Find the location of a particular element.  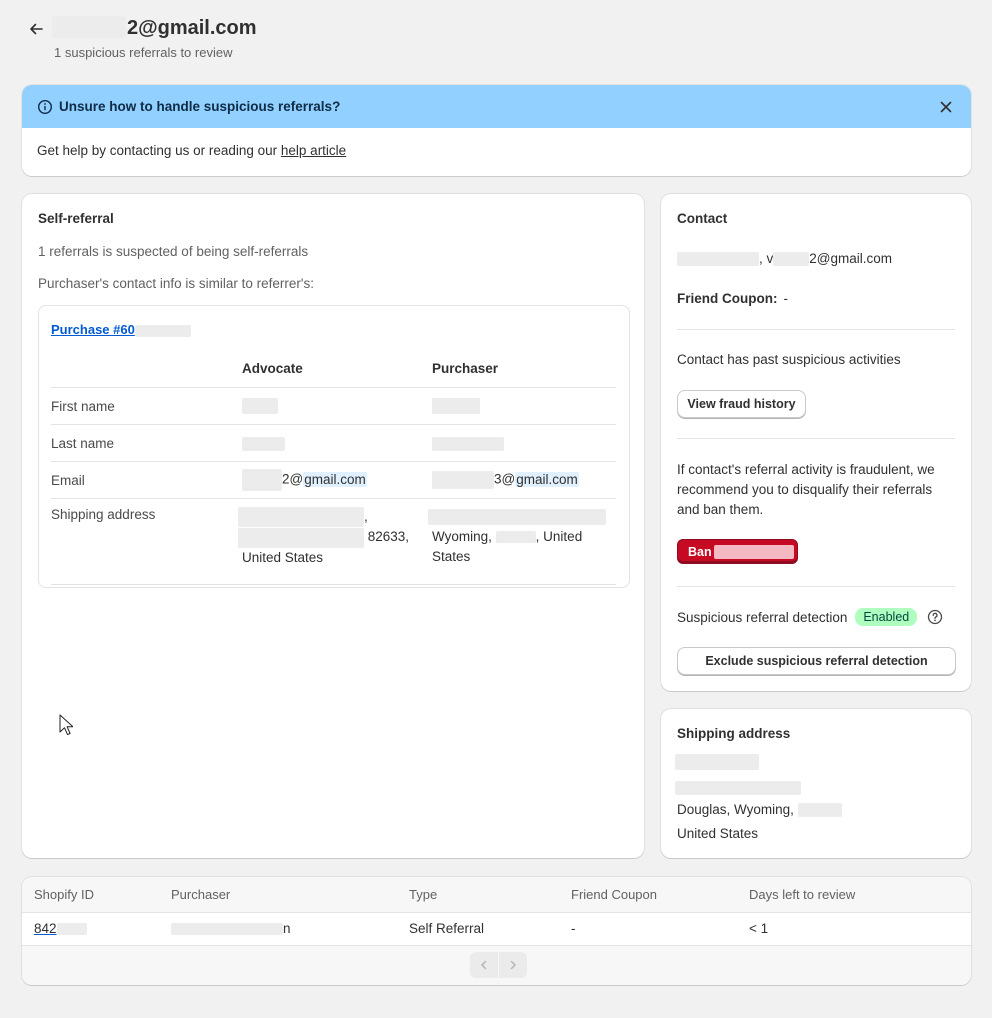

view-fraud-history-button: View fraud history is located at coordinates (741, 404).